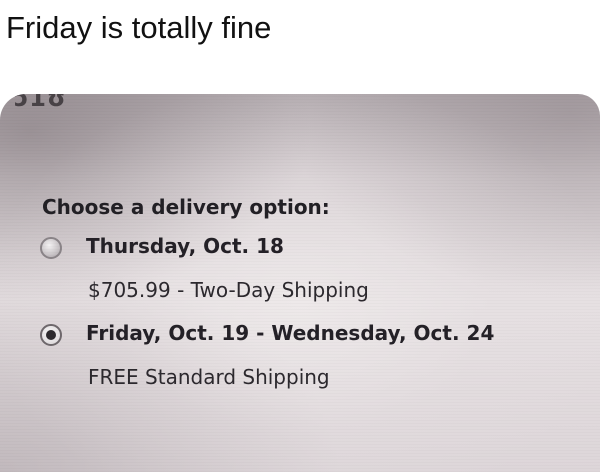 The image size is (600, 472). I want to click on meme-caption: Friday is totally fine, so click(139, 27).